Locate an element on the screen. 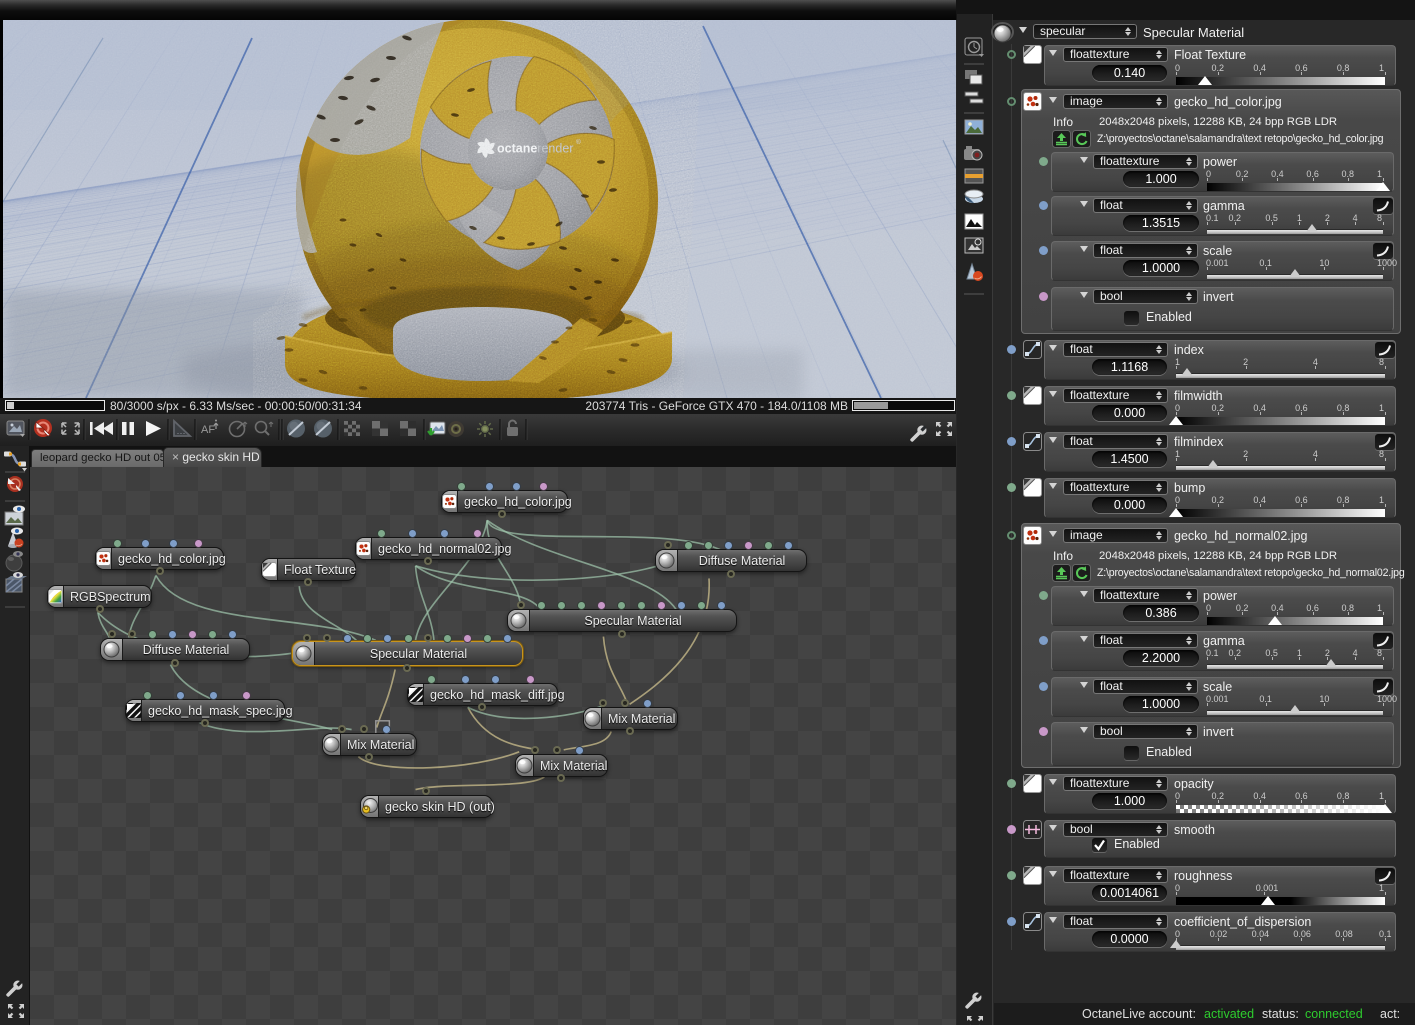 The width and height of the screenshot is (1415, 1025). svg-text: AF is located at coordinates (208, 430).